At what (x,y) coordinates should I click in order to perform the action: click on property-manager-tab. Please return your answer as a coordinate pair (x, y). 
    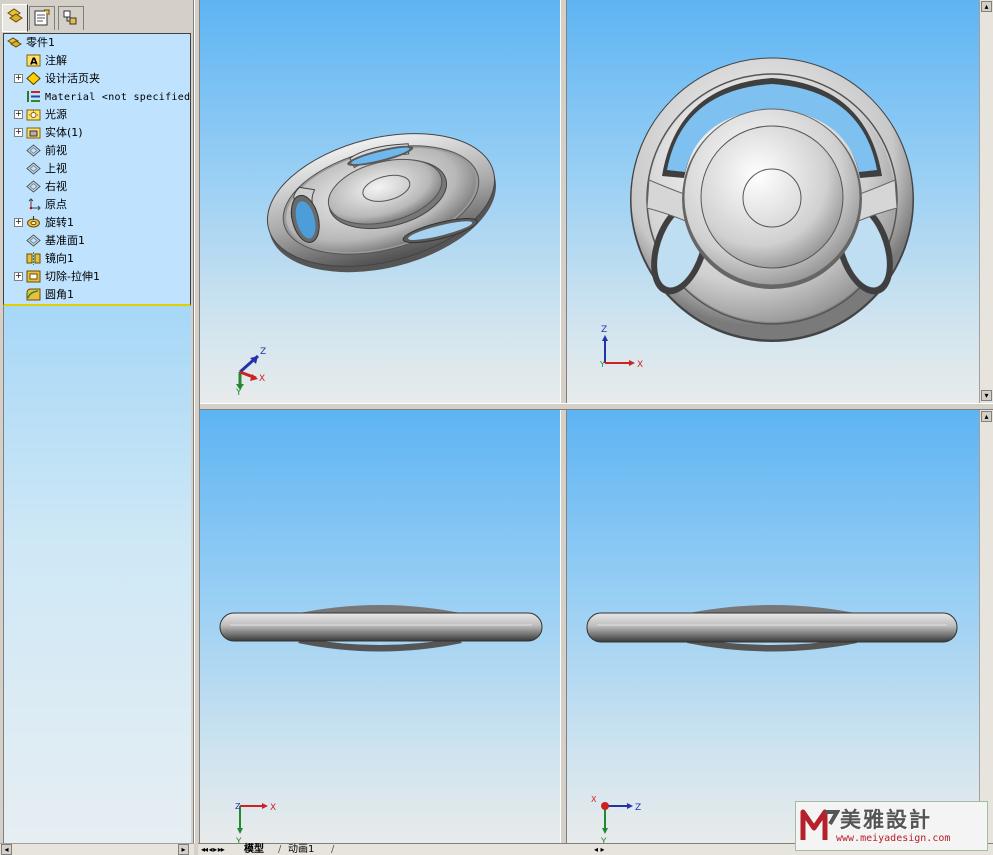
    Looking at the image, I should click on (42, 18).